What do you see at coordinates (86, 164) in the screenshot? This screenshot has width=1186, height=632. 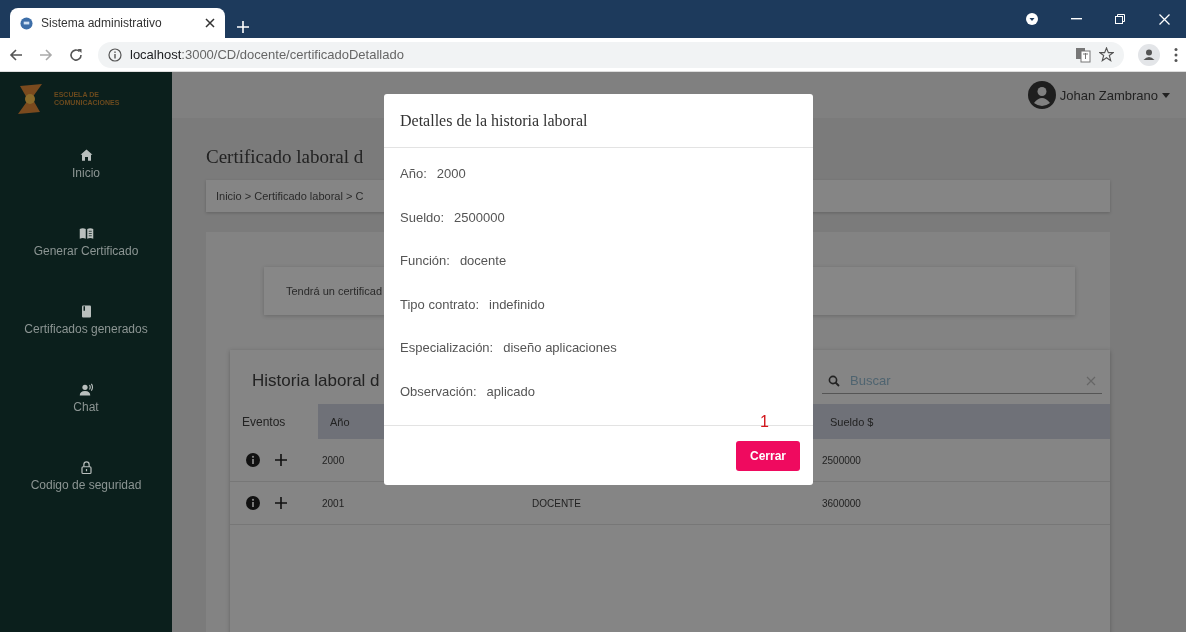 I see `sidebar-item: Inicio` at bounding box center [86, 164].